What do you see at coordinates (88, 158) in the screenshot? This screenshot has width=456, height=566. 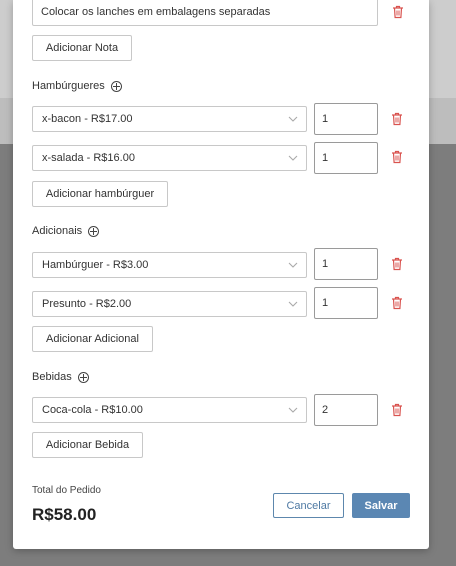 I see `item-select-value: x-salada - R$16.00` at bounding box center [88, 158].